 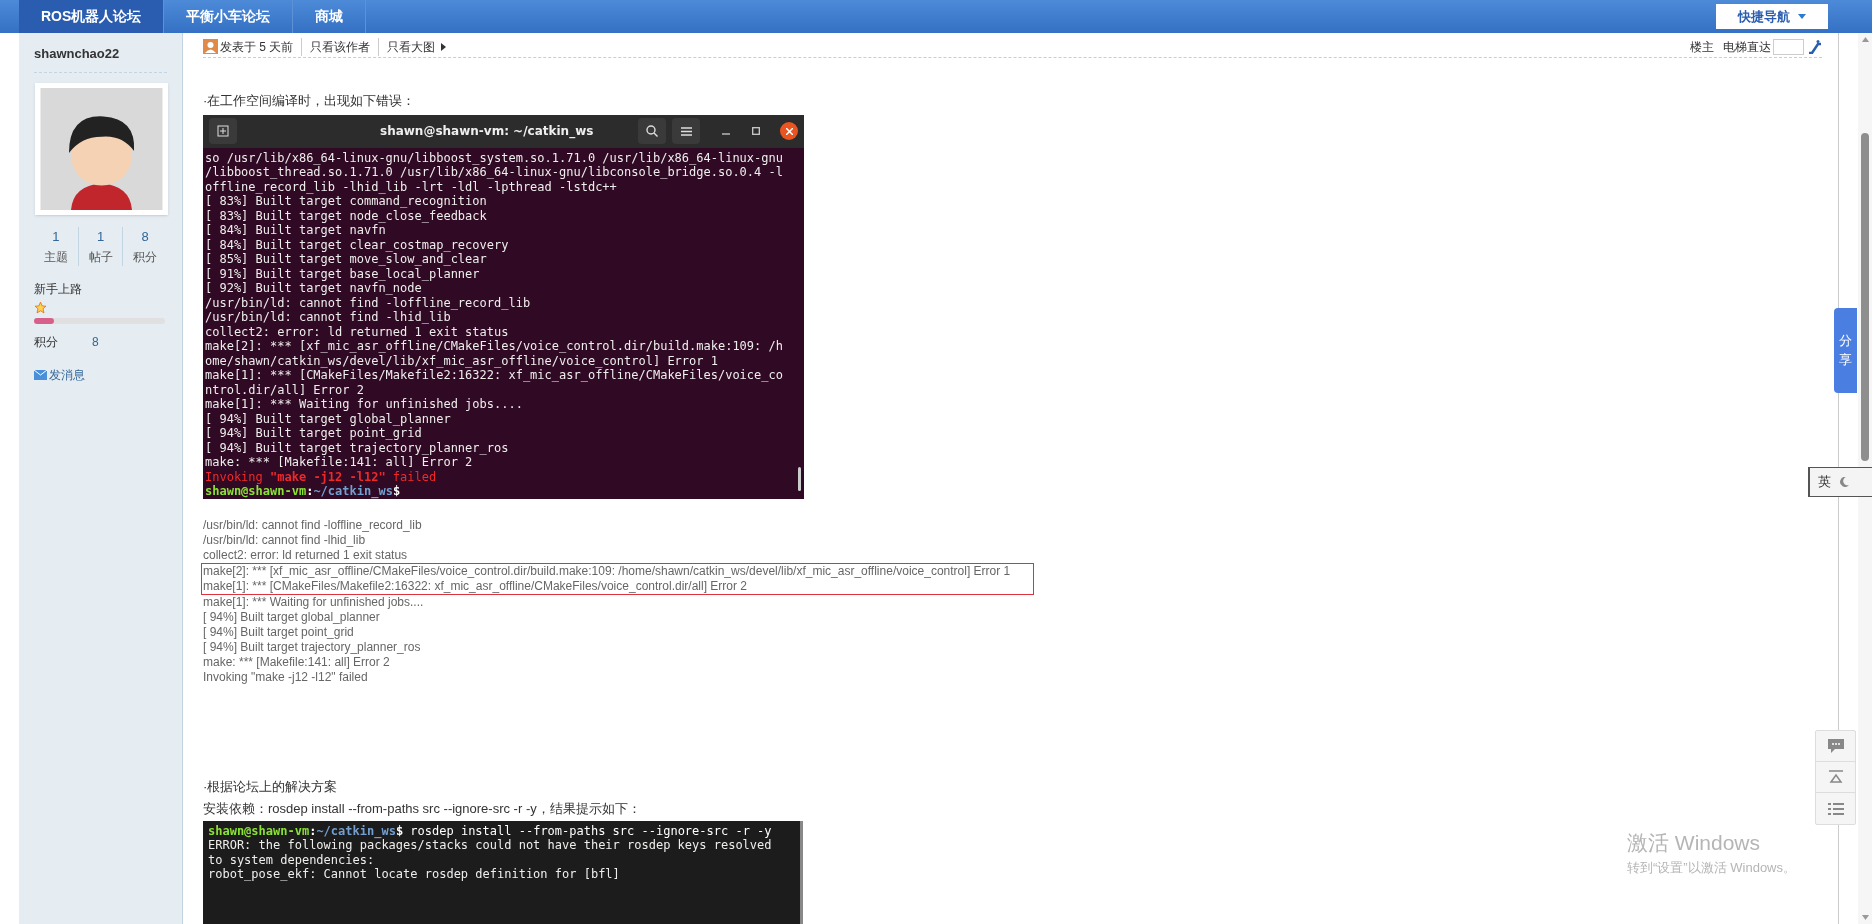 I want to click on points-label: 积分, so click(x=46, y=342).